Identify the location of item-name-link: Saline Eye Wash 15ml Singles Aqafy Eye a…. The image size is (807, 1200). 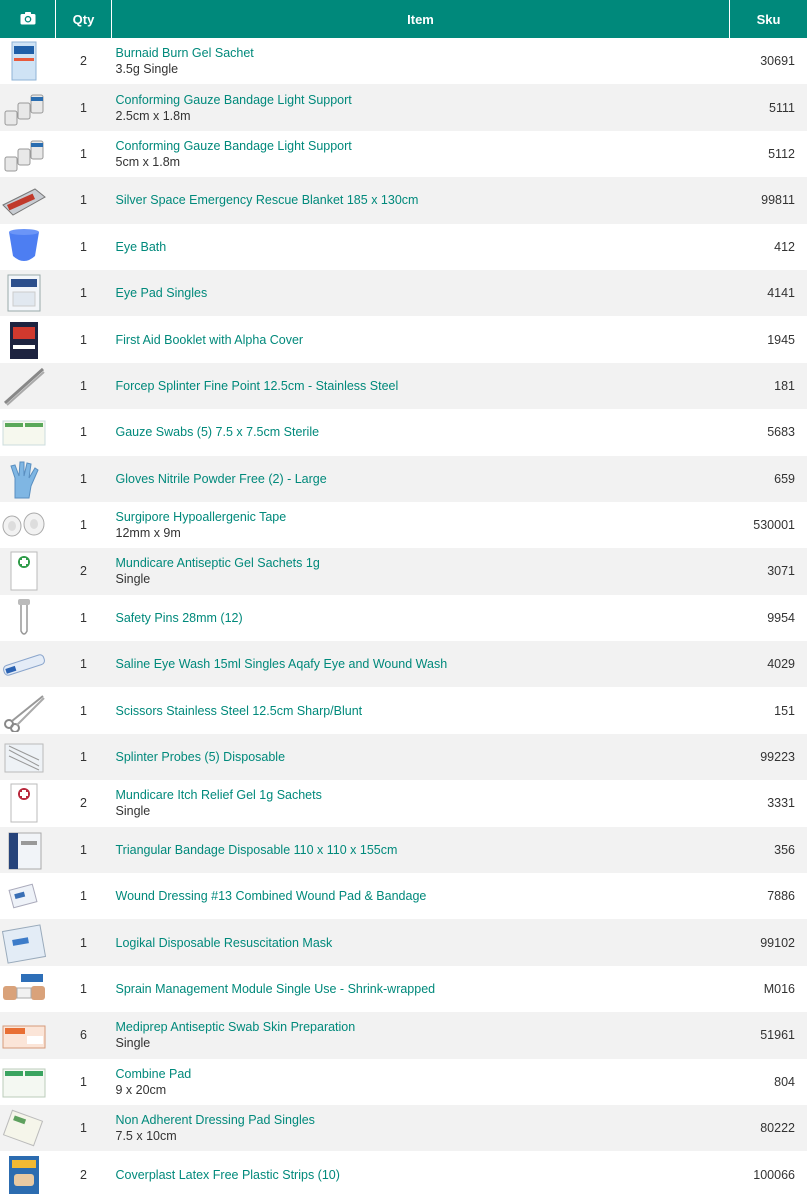
(423, 664).